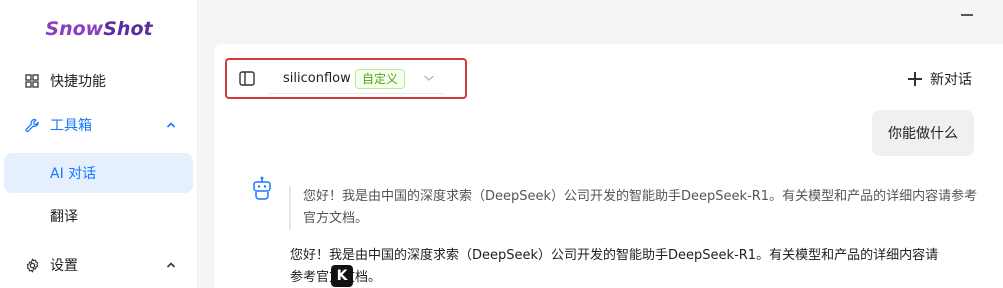 Image resolution: width=1003 pixels, height=288 pixels. I want to click on sidebar-item-label: 翻译, so click(64, 217).